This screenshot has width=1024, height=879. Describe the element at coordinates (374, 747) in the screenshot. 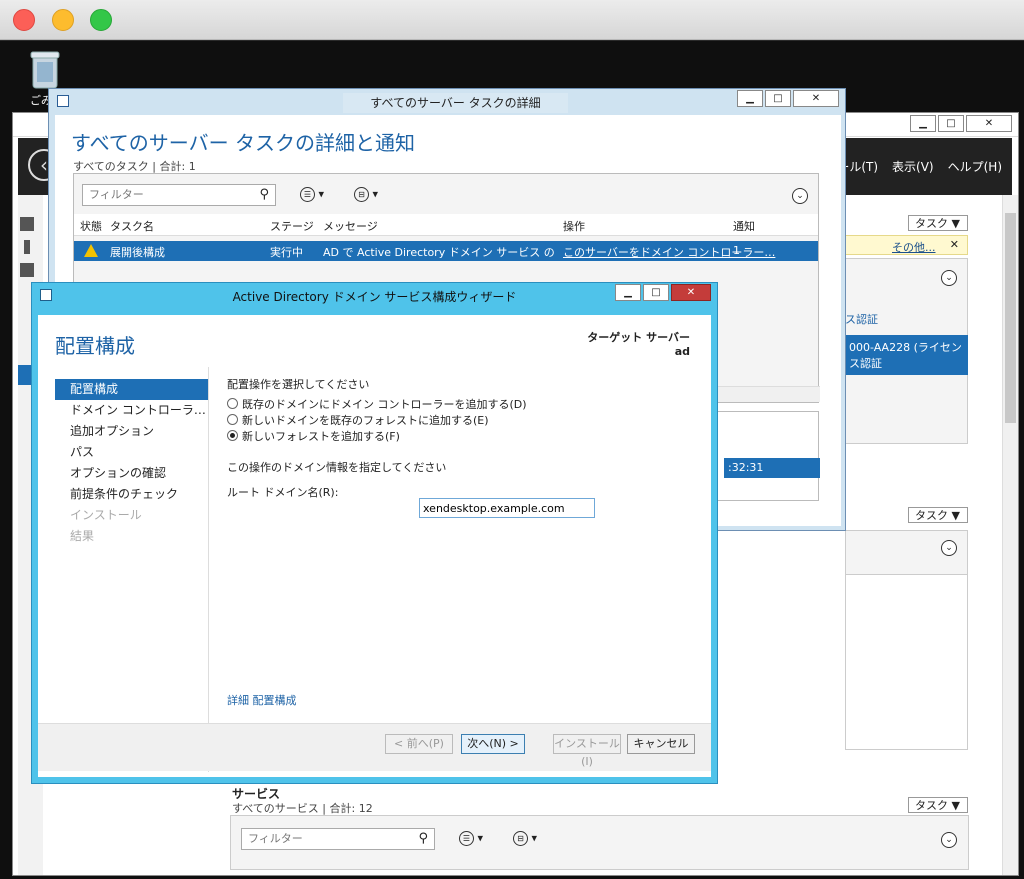

I see `wizard-footer: < 前へ(P) 次へ(N) > インストール(I) キャンセル` at that location.